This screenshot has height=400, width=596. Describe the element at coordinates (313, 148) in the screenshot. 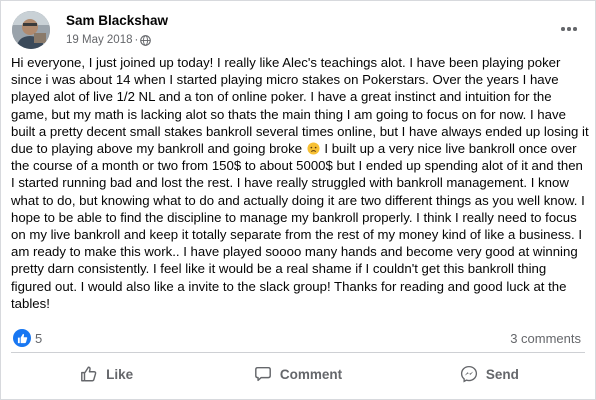

I see `disappointed-face-emoji` at that location.